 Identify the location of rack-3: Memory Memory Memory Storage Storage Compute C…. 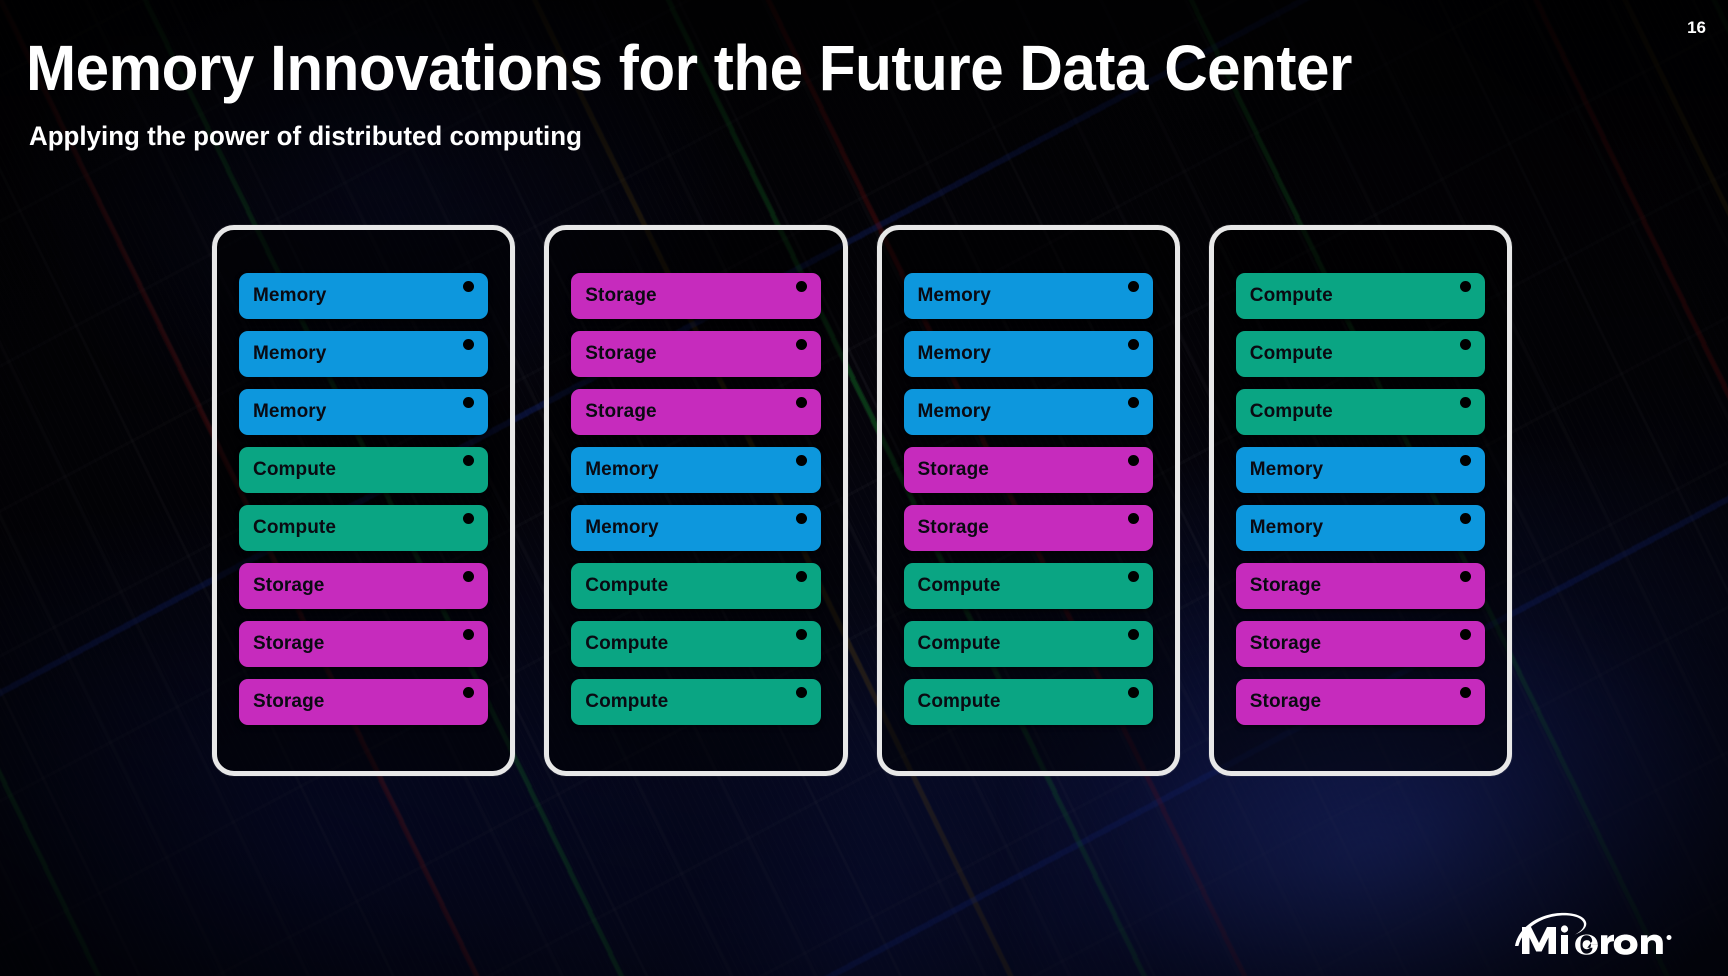
(1028, 500).